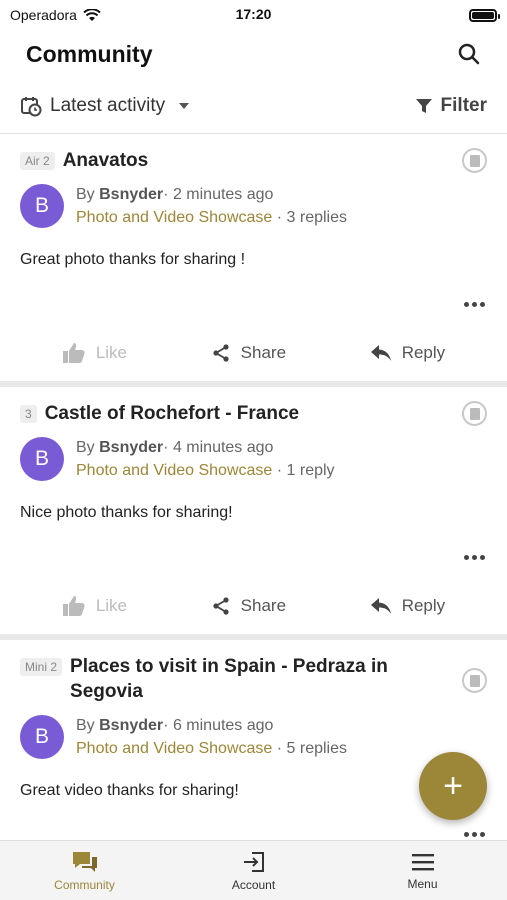 Image resolution: width=507 pixels, height=900 pixels. What do you see at coordinates (253, 884) in the screenshot?
I see `tab-label: Account` at bounding box center [253, 884].